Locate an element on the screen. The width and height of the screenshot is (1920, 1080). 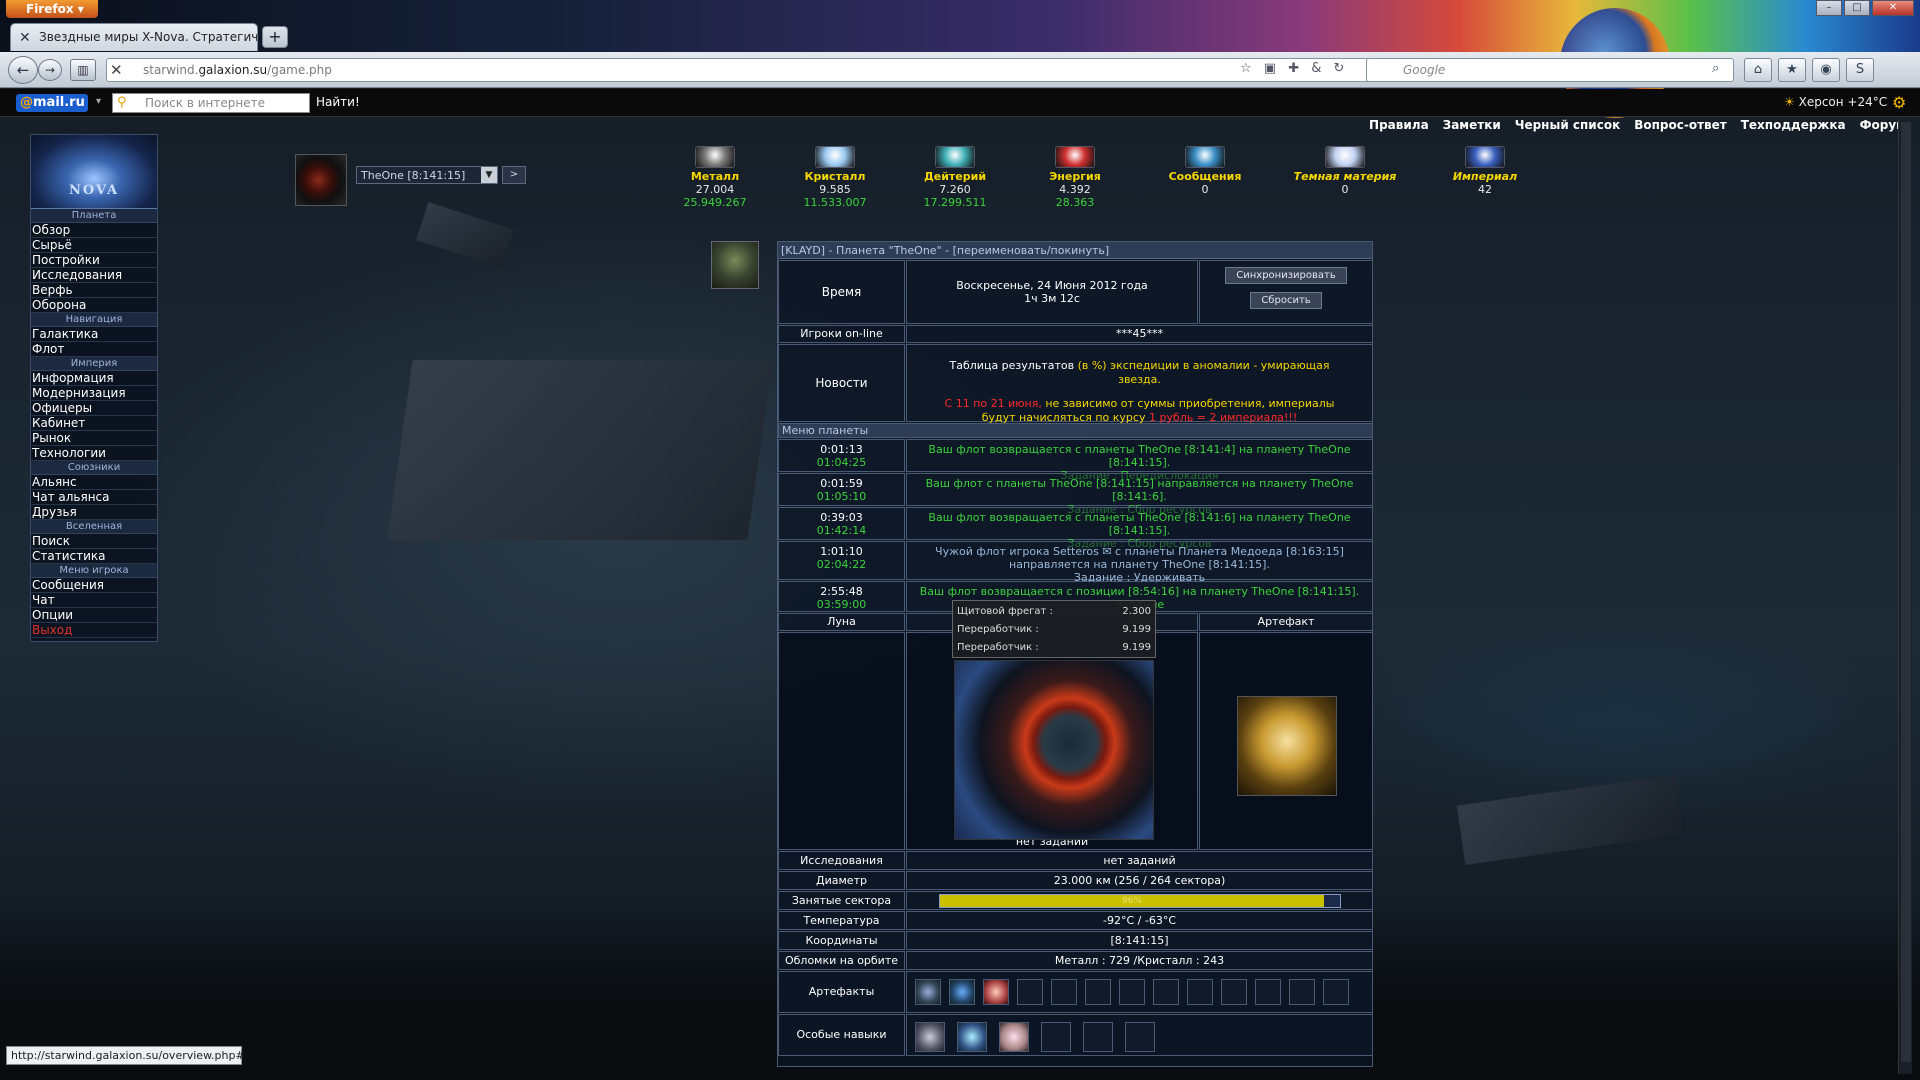
sidebar-item: Офицеры is located at coordinates (94, 408).